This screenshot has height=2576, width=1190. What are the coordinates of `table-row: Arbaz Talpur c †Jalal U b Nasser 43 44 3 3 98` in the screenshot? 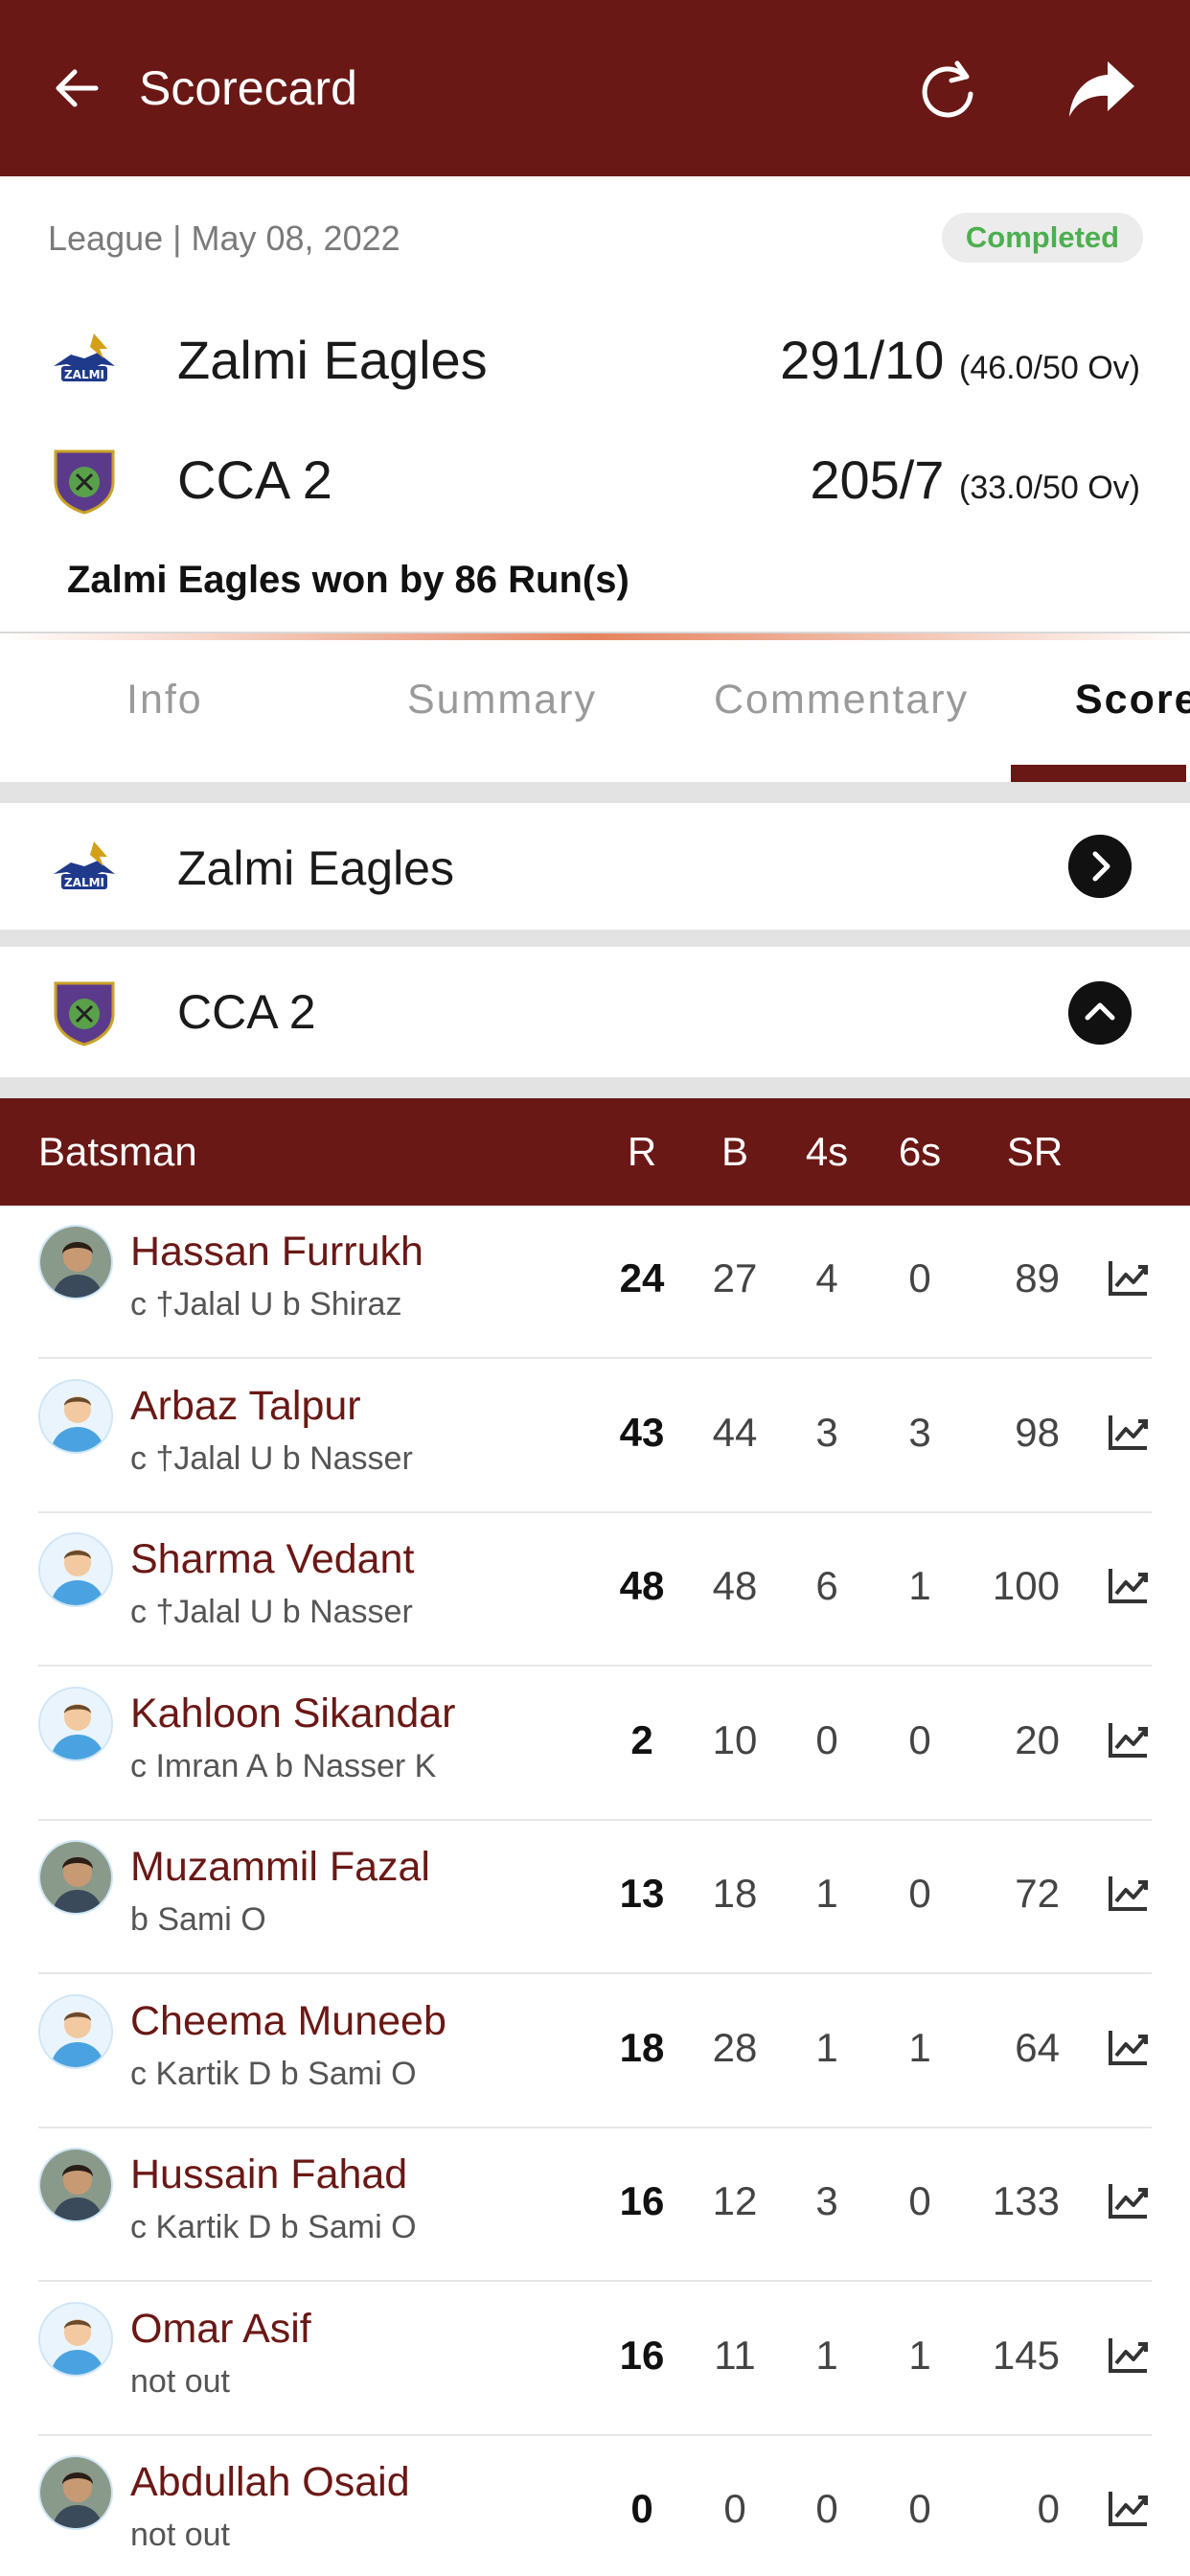 It's located at (595, 1436).